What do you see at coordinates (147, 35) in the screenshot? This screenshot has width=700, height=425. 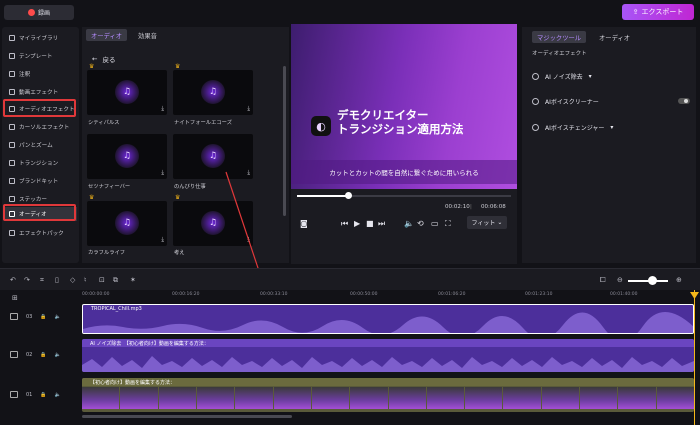 I see `tab-sound-effect: 効果音` at bounding box center [147, 35].